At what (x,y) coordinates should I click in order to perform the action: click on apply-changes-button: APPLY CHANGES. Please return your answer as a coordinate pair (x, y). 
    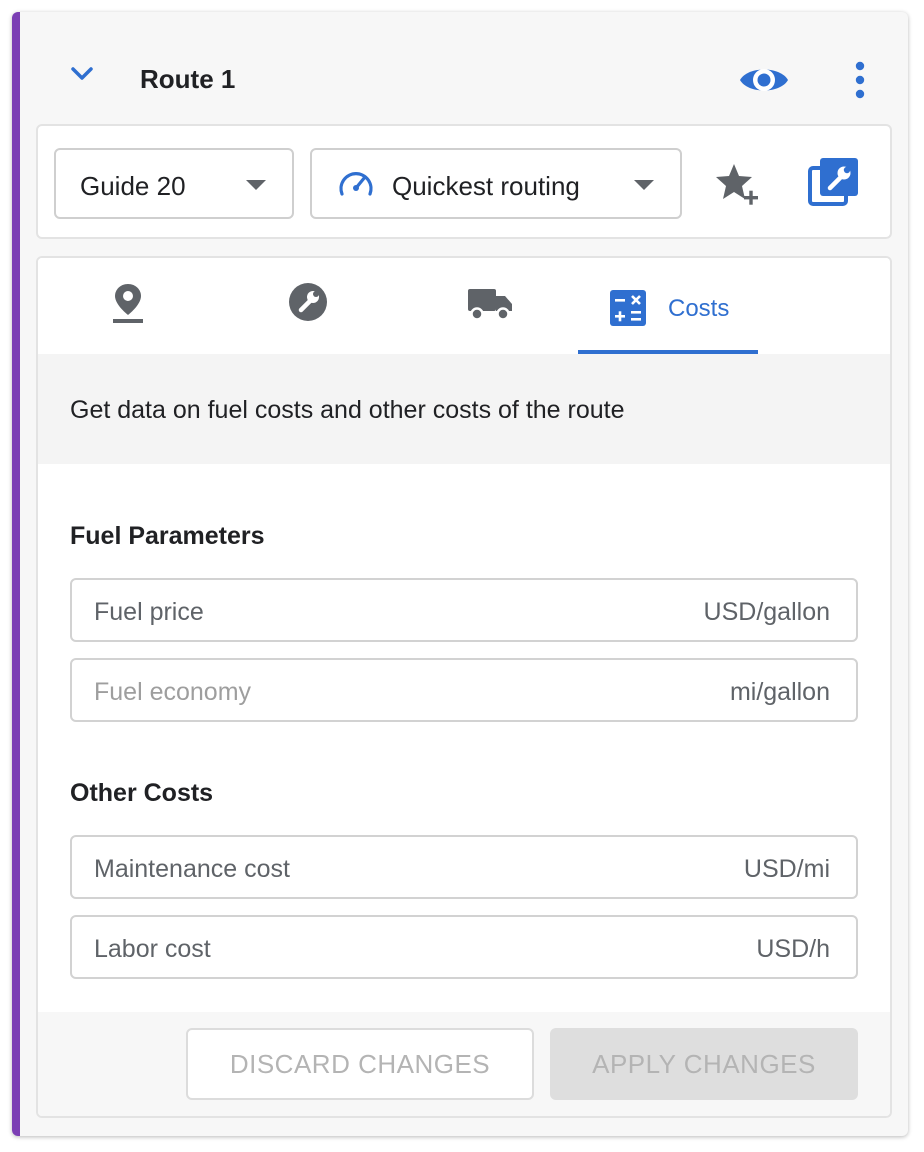
    Looking at the image, I should click on (704, 1064).